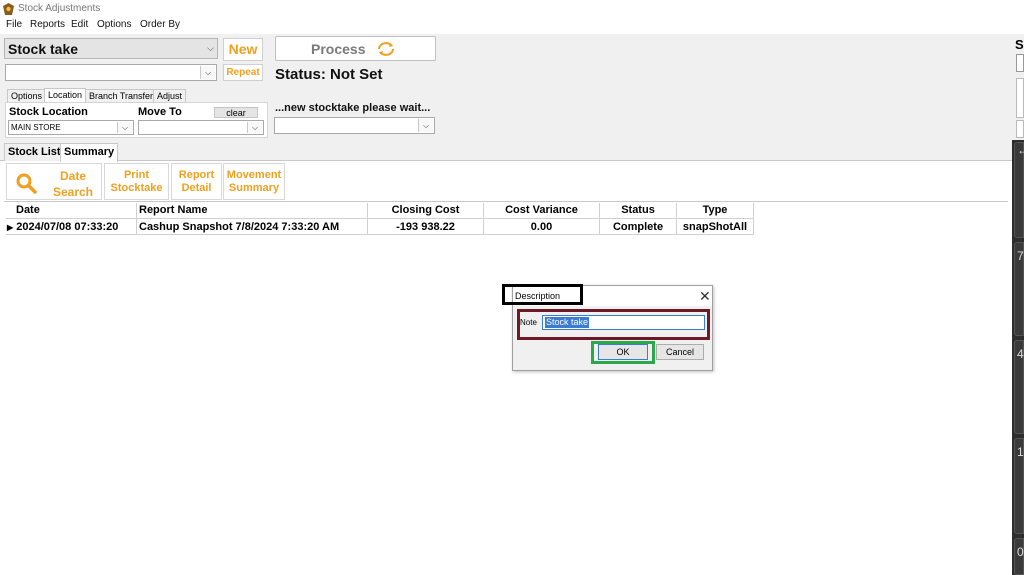  I want to click on status-text: Status: Not Set, so click(329, 74).